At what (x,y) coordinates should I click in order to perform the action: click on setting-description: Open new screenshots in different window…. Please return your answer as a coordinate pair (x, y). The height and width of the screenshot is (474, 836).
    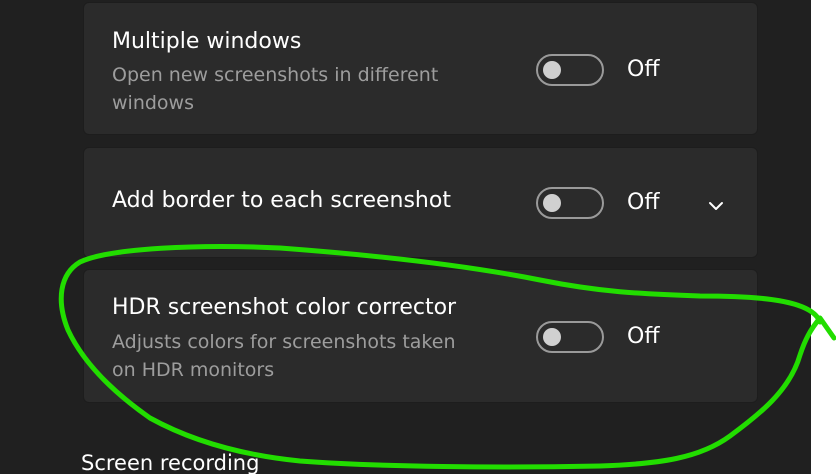
    Looking at the image, I should click on (275, 89).